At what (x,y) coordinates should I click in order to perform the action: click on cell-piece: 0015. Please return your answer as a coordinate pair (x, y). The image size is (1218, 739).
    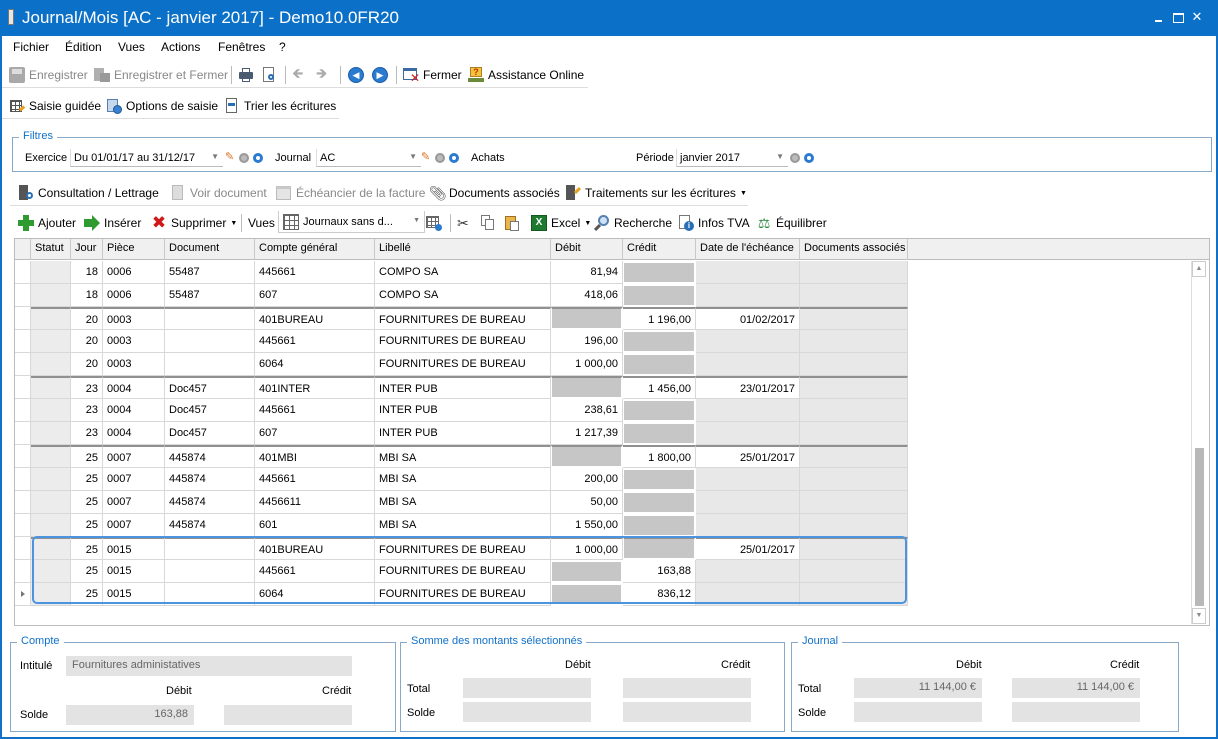
    Looking at the image, I should click on (134, 571).